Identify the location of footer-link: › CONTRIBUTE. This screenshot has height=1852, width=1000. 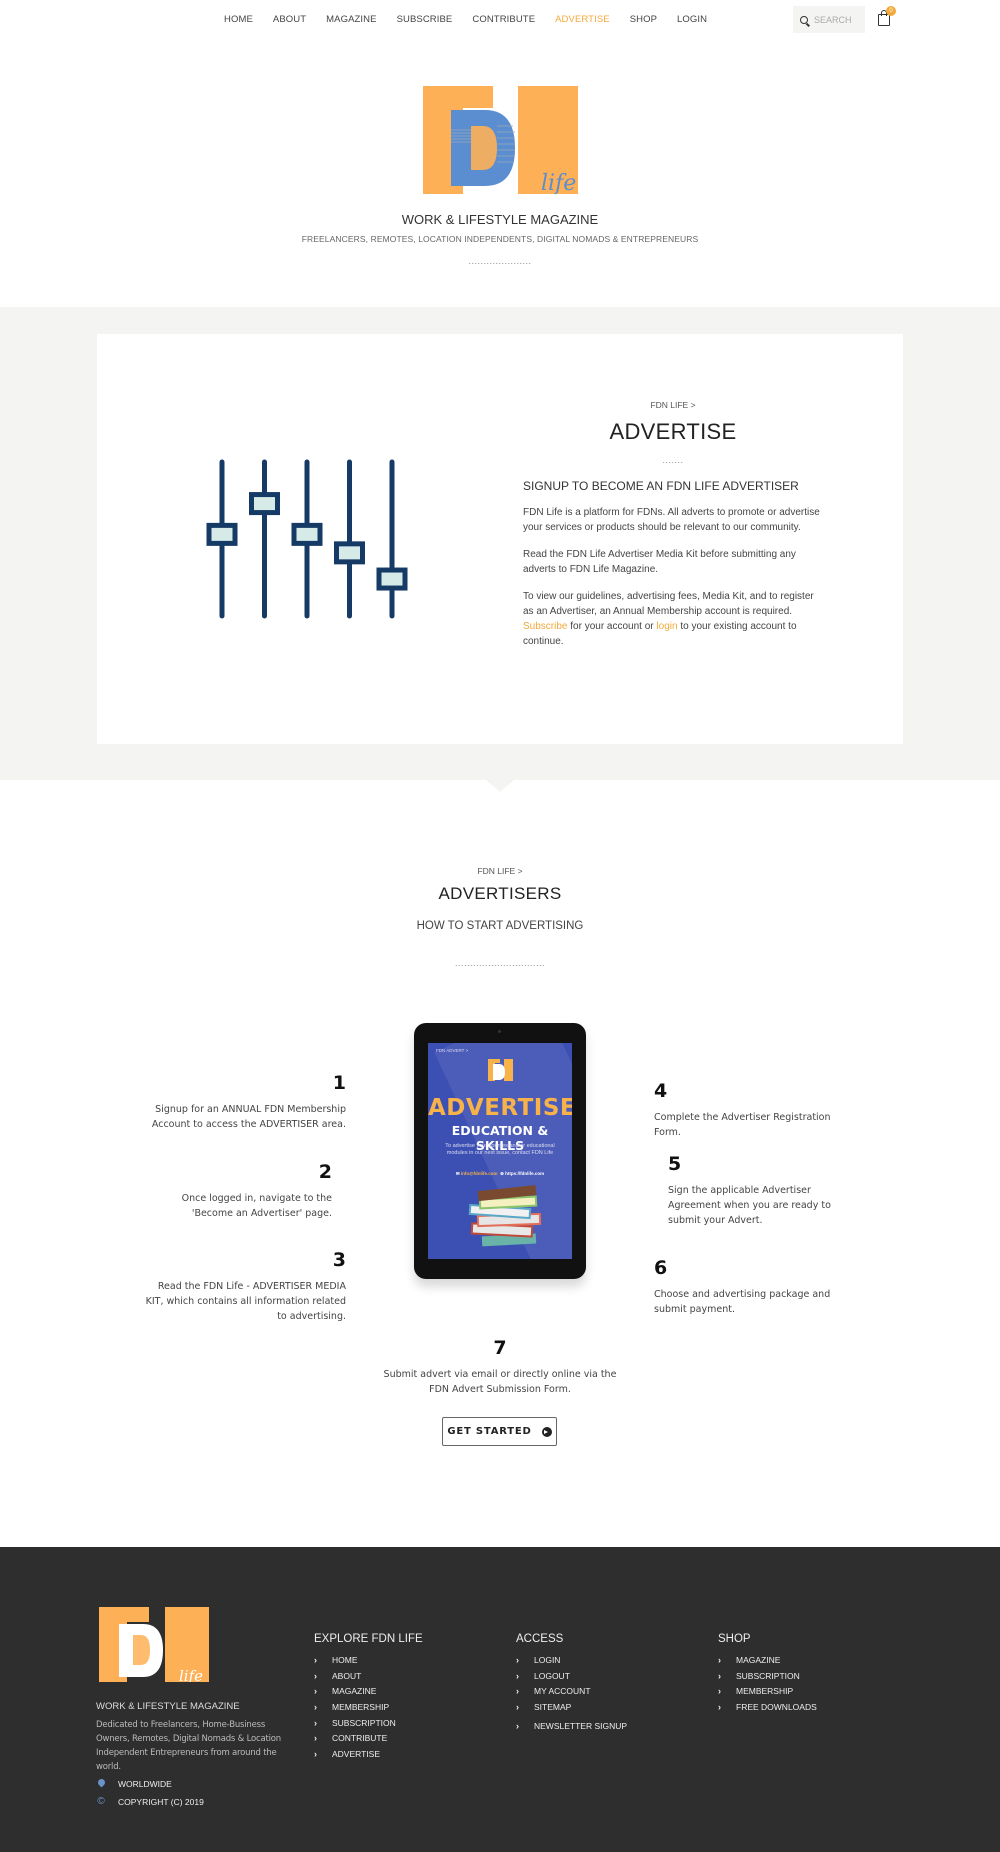
(368, 1738).